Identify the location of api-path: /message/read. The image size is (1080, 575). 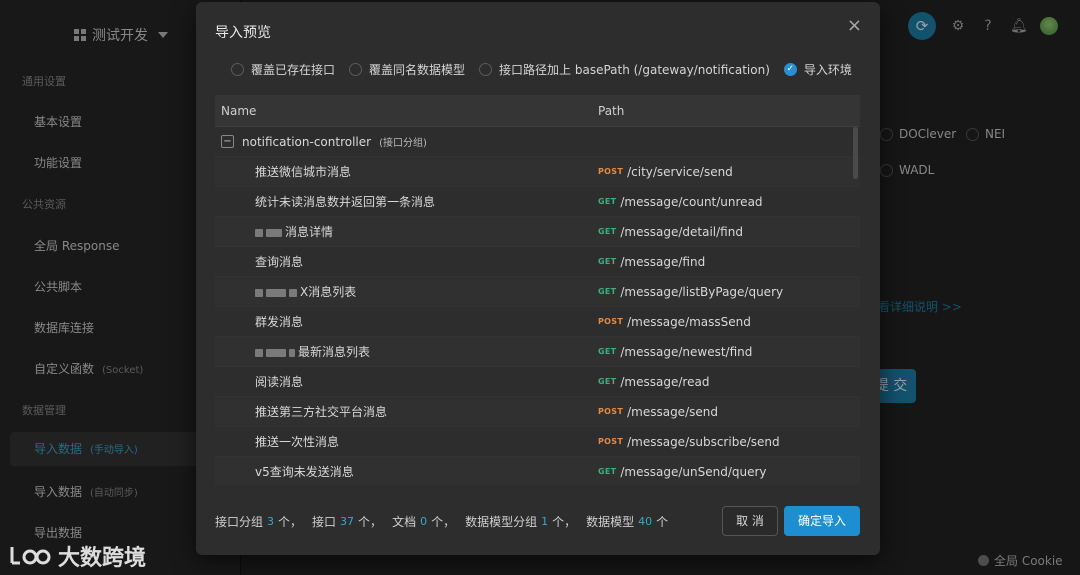
(665, 381).